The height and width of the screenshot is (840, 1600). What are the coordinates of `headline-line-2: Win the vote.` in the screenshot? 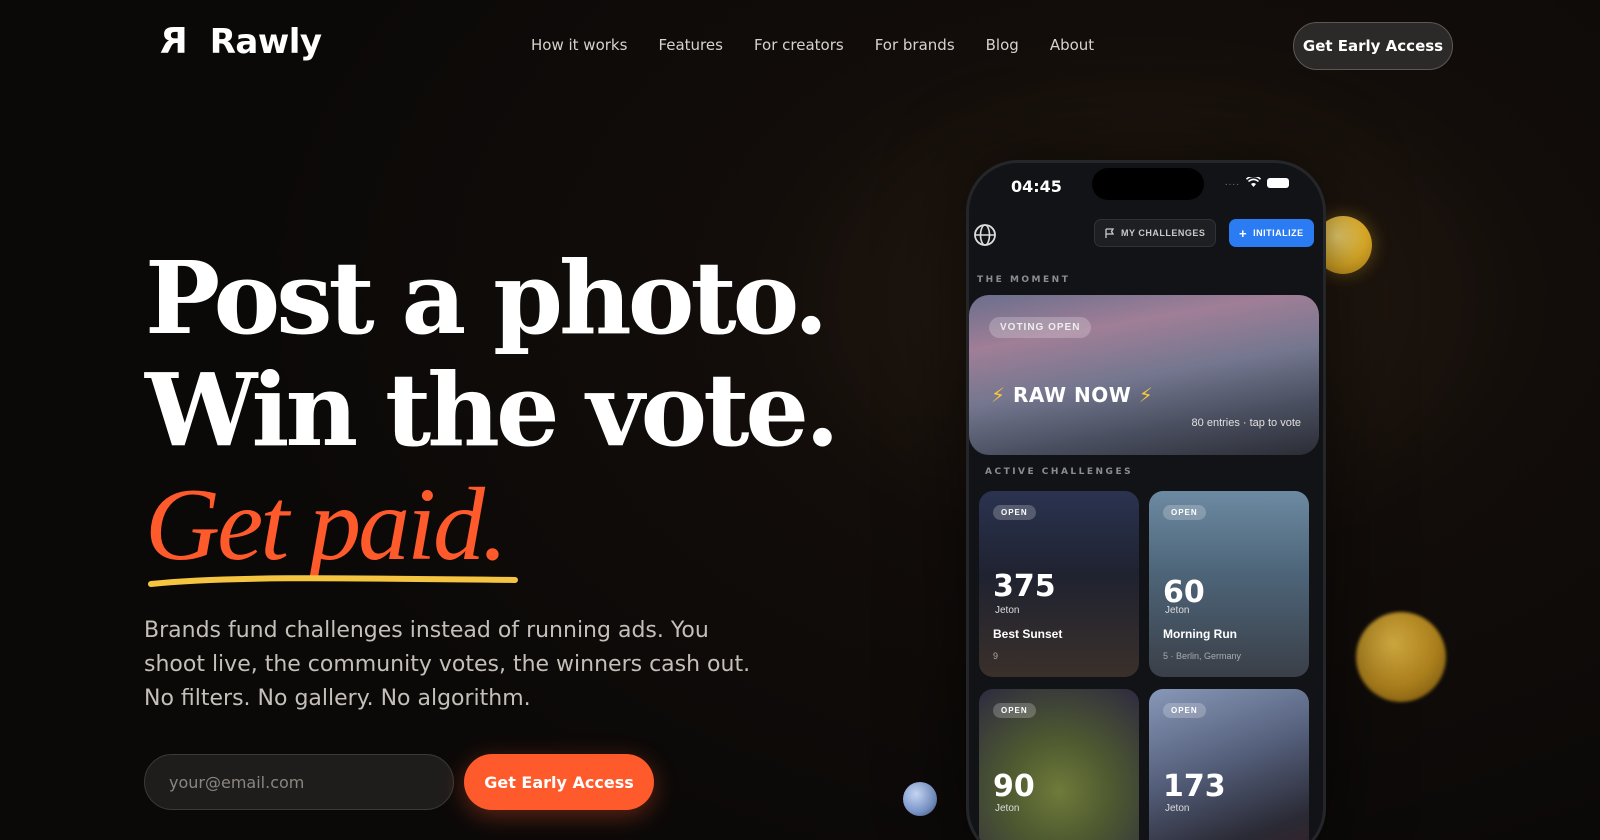 It's located at (492, 410).